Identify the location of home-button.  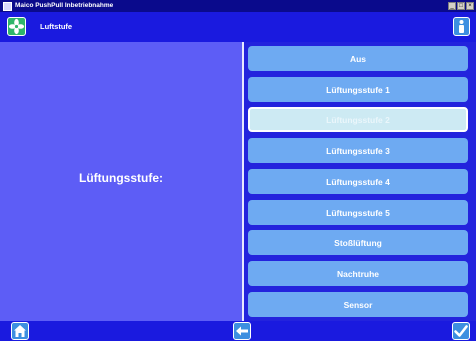
(20, 331).